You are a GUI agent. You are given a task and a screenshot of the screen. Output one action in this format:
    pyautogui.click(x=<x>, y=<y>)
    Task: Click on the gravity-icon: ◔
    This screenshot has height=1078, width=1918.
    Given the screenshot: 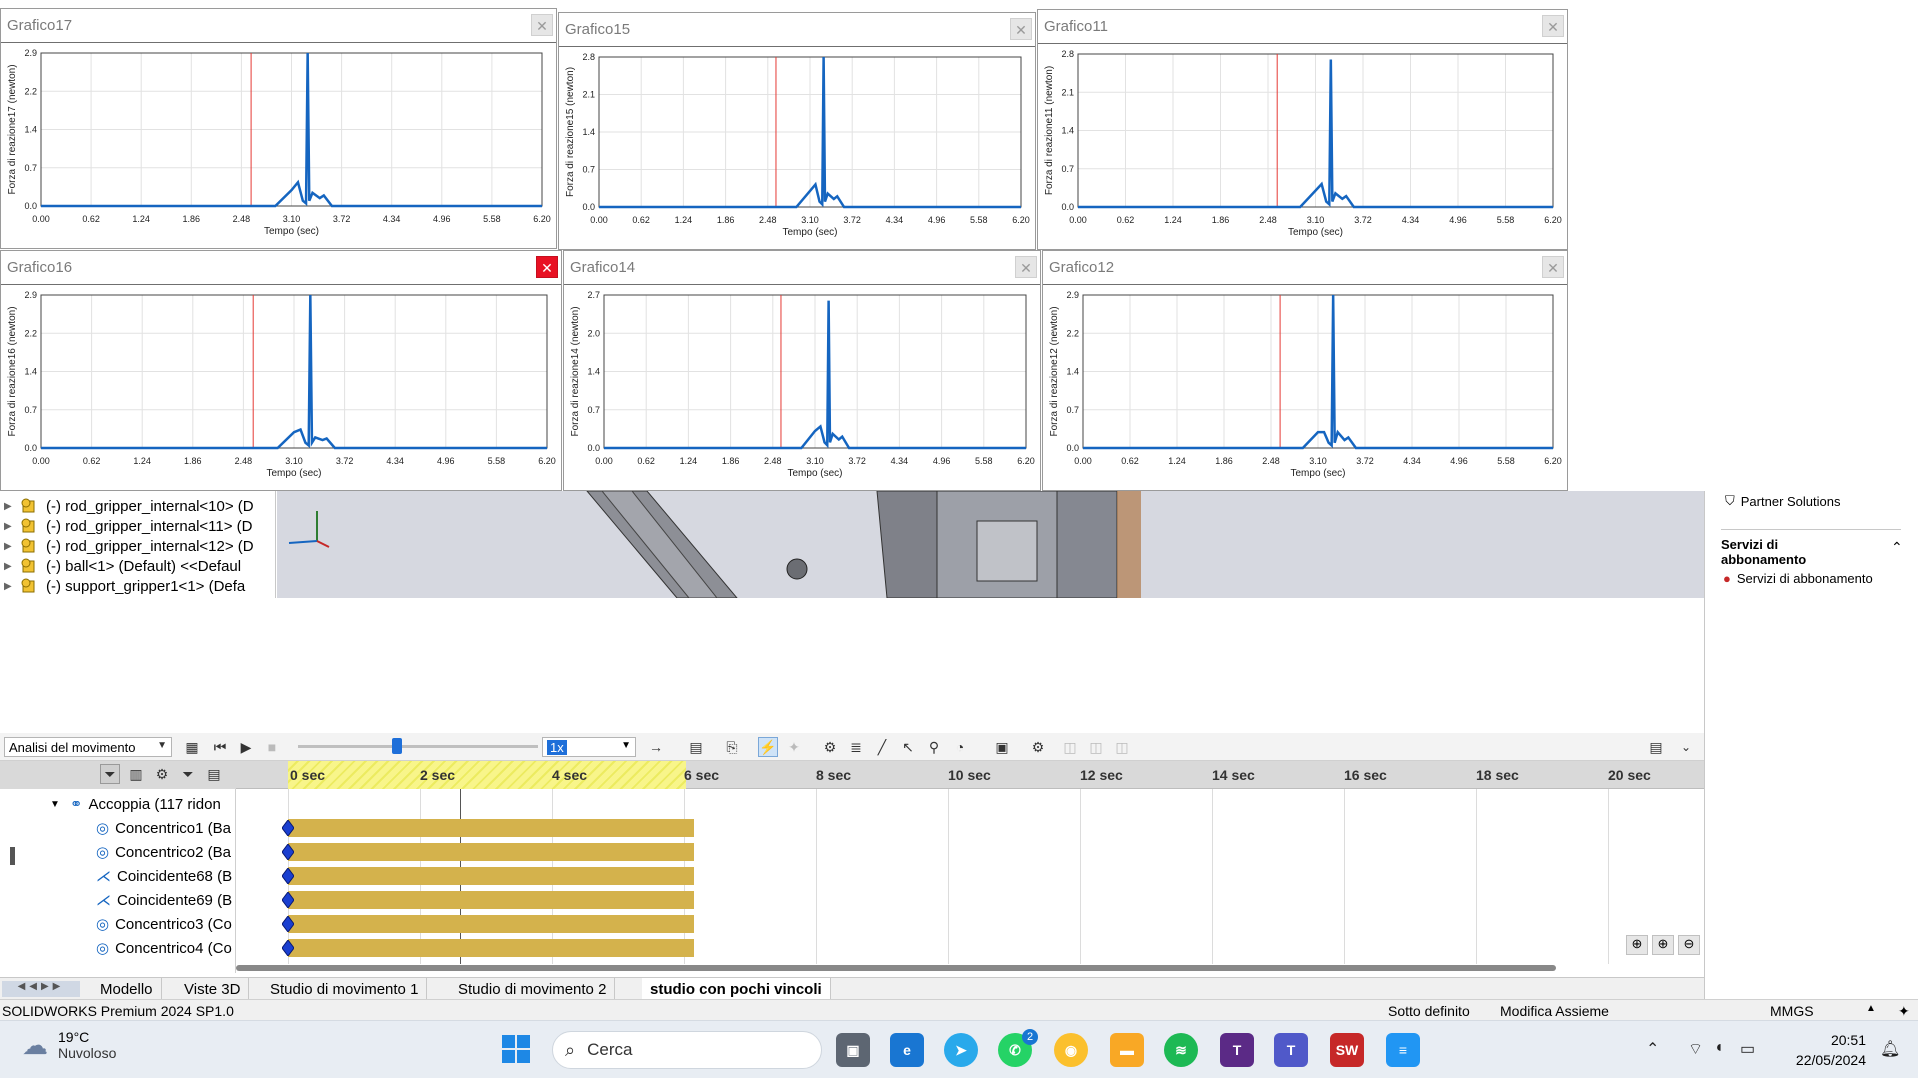 What is the action you would take?
    pyautogui.click(x=960, y=747)
    